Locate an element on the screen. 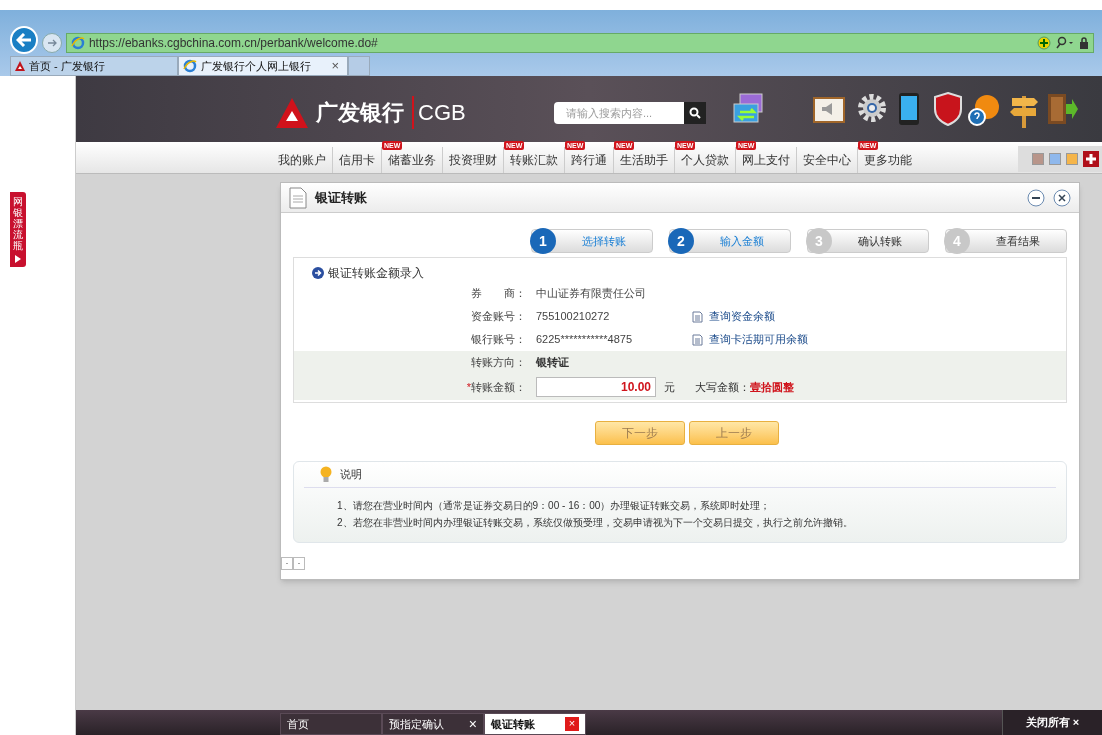 The width and height of the screenshot is (1102, 735). transfer-icon is located at coordinates (749, 109).